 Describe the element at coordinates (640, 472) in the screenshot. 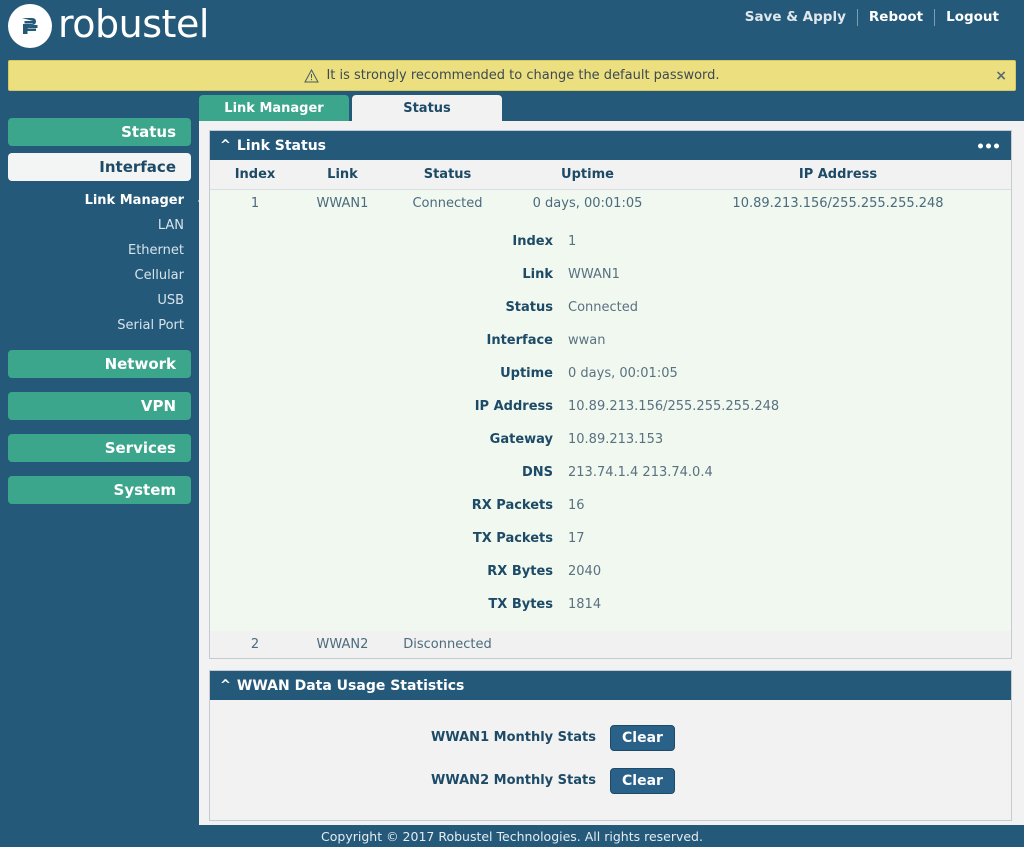

I see `detail-value: 213.74.1.4 213.74.0.4` at that location.